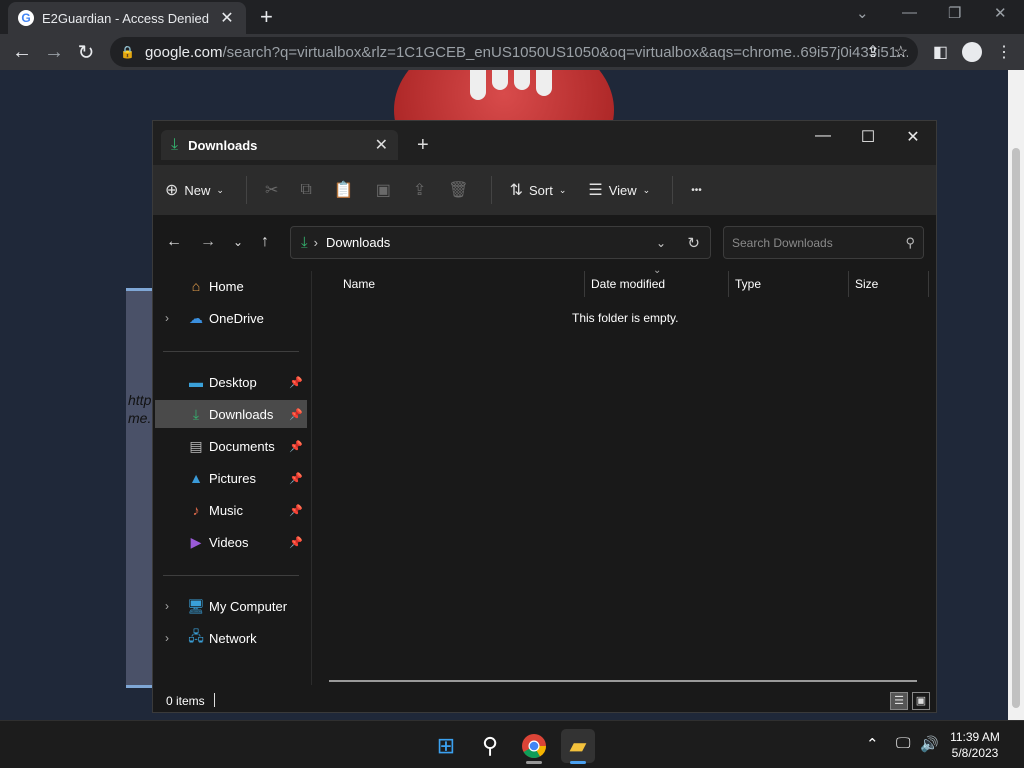  What do you see at coordinates (196, 382) in the screenshot?
I see `desktop-icon: ▬` at bounding box center [196, 382].